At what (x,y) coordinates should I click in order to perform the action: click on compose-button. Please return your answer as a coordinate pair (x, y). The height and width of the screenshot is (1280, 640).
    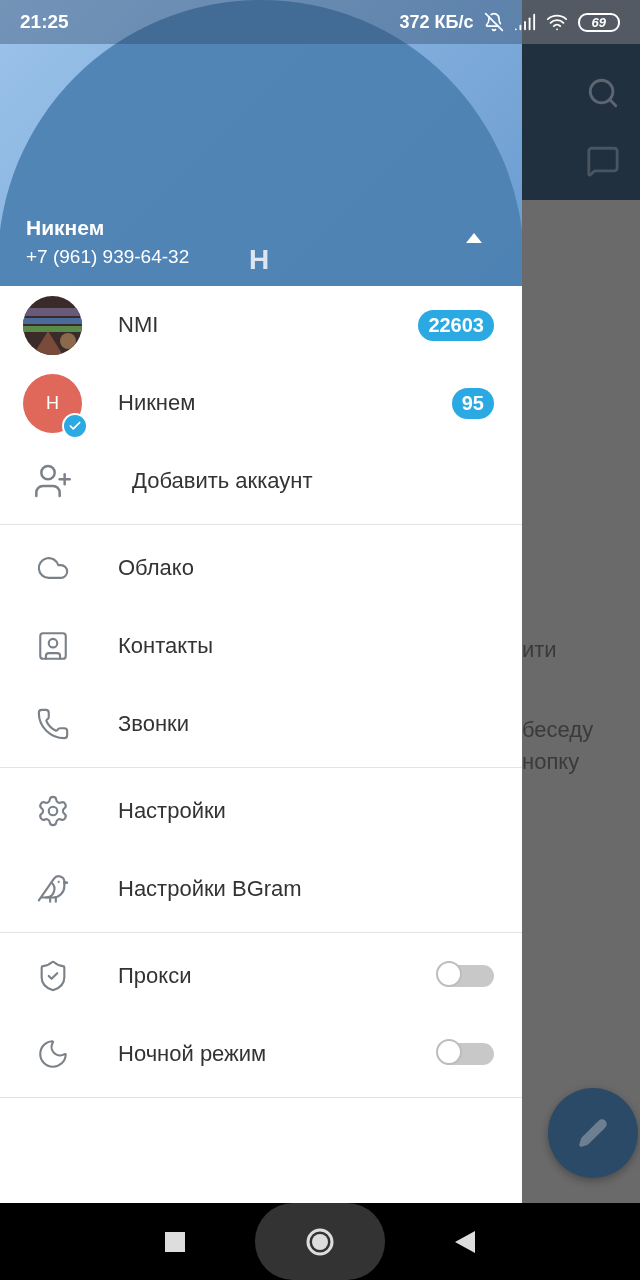
    Looking at the image, I should click on (593, 1133).